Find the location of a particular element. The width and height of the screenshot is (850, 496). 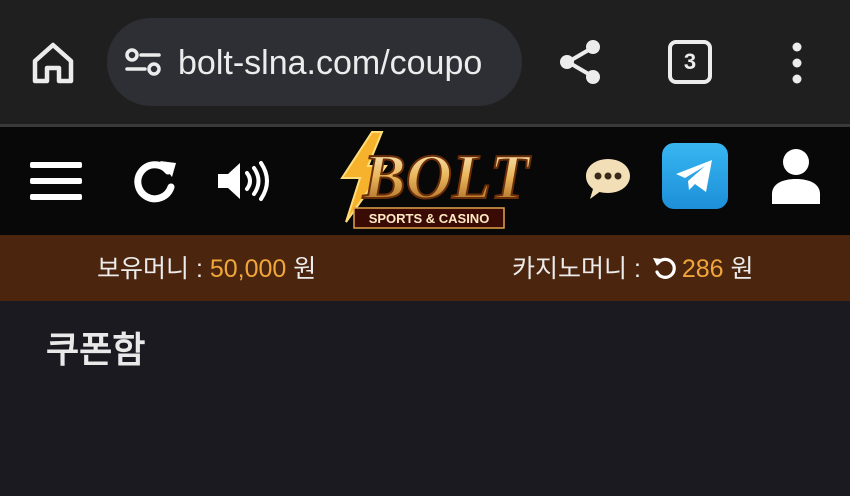

tab-switcher-button: 3 is located at coordinates (690, 62).